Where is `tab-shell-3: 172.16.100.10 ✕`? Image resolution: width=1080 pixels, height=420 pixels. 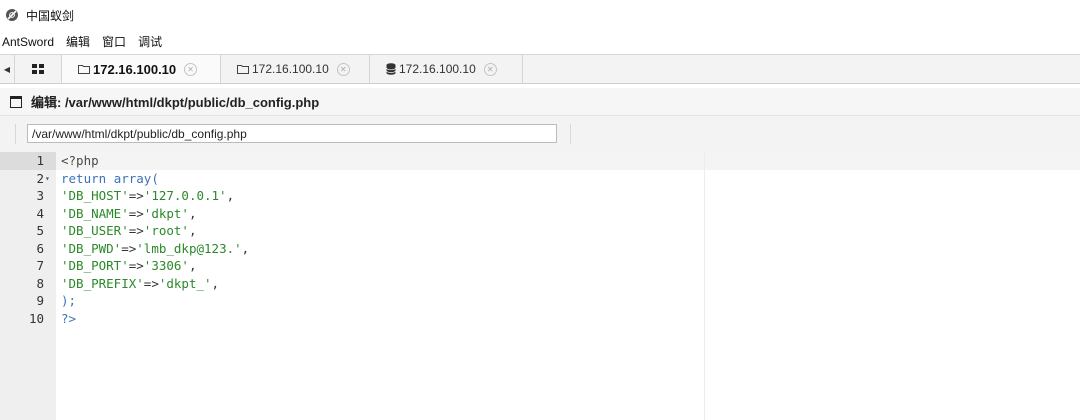
tab-shell-3: 172.16.100.10 ✕ is located at coordinates (446, 69).